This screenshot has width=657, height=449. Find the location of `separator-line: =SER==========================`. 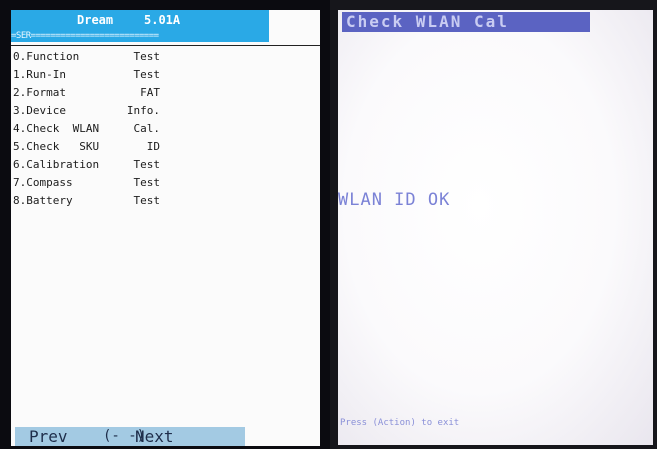

separator-line: =SER========================== is located at coordinates (140, 36).